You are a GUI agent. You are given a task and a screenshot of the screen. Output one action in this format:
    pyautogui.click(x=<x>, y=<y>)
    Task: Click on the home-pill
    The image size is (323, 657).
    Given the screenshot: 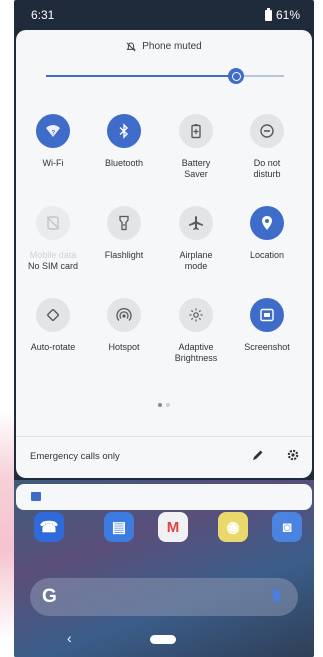 What is the action you would take?
    pyautogui.click(x=163, y=639)
    